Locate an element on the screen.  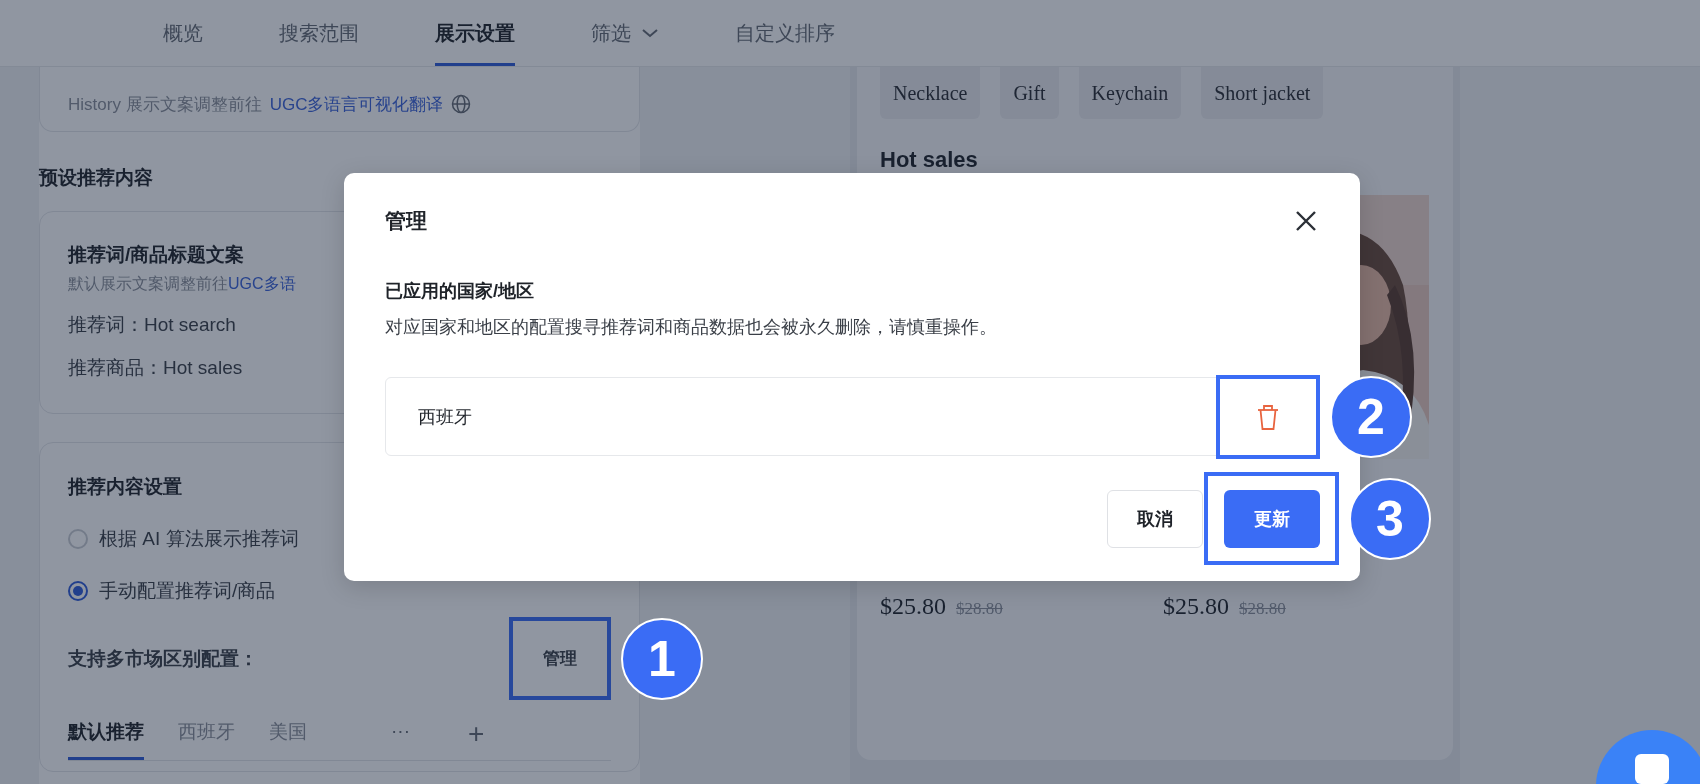
step-badge: 2 is located at coordinates (1371, 416).